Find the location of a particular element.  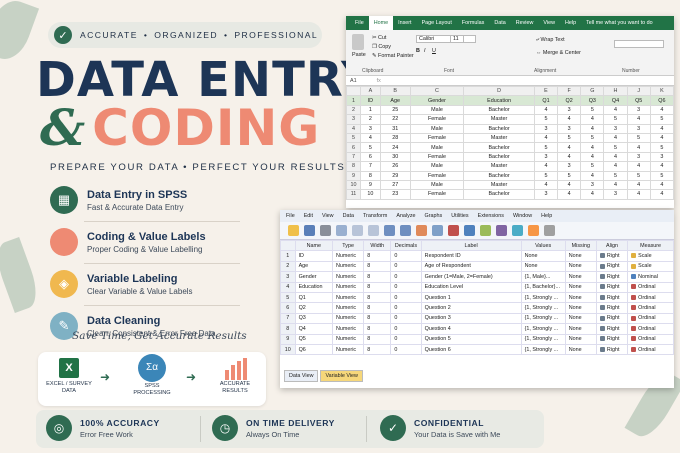

cut-button: ✂ Cut is located at coordinates (379, 38).